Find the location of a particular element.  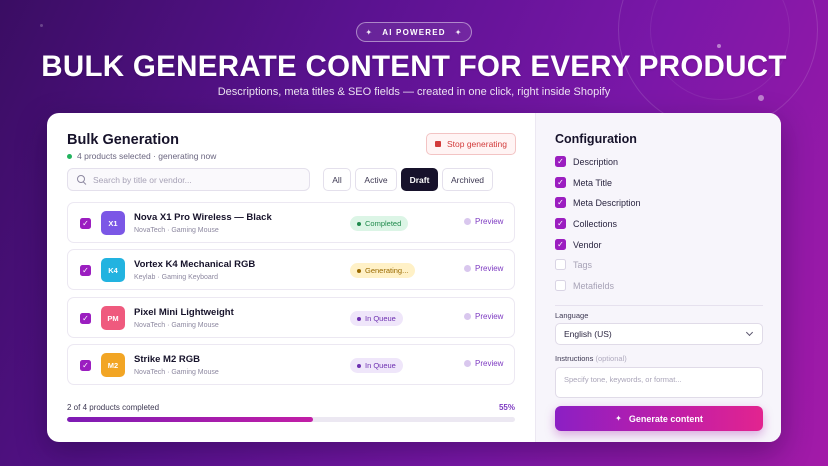

option-collections: ✓ Collections is located at coordinates (586, 223).